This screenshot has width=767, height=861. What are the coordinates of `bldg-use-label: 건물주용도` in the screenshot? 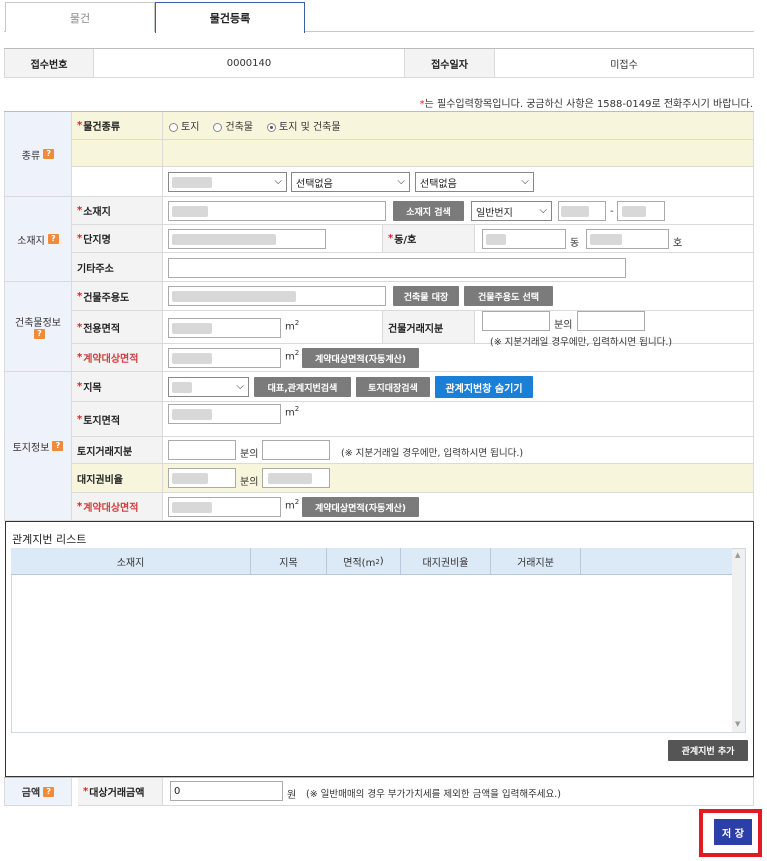 It's located at (117, 296).